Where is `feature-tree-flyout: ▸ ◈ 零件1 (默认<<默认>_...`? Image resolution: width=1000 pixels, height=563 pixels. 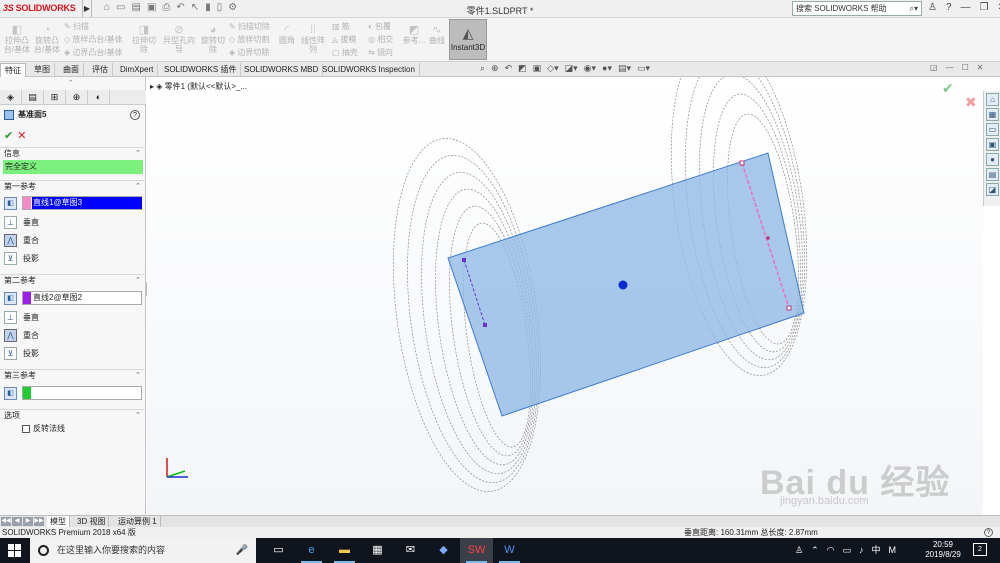
feature-tree-flyout: ▸ ◈ 零件1 (默认<<默认>_... is located at coordinates (198, 86).